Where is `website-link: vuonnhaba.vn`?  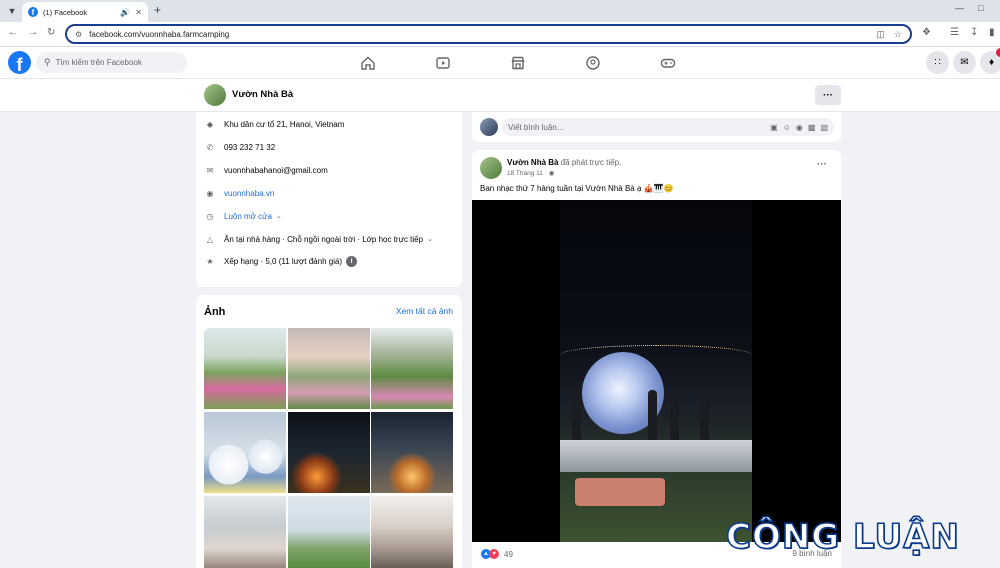
website-link: vuonnhaba.vn is located at coordinates (249, 193).